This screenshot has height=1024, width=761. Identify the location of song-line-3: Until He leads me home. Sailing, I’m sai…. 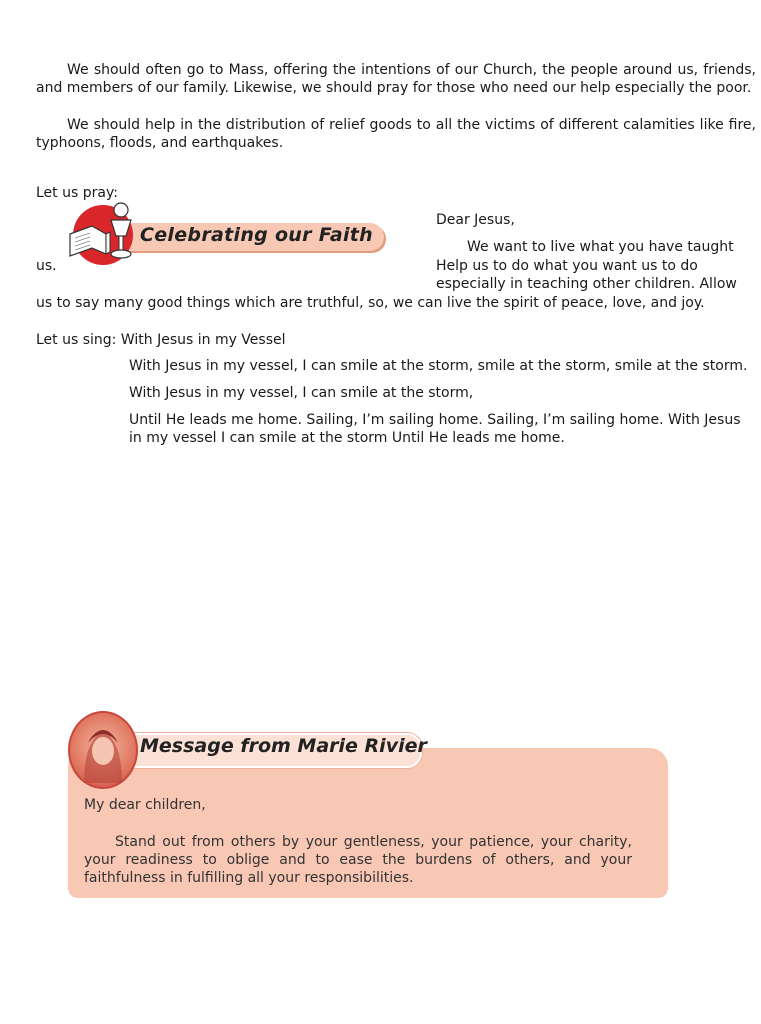
(435, 429).